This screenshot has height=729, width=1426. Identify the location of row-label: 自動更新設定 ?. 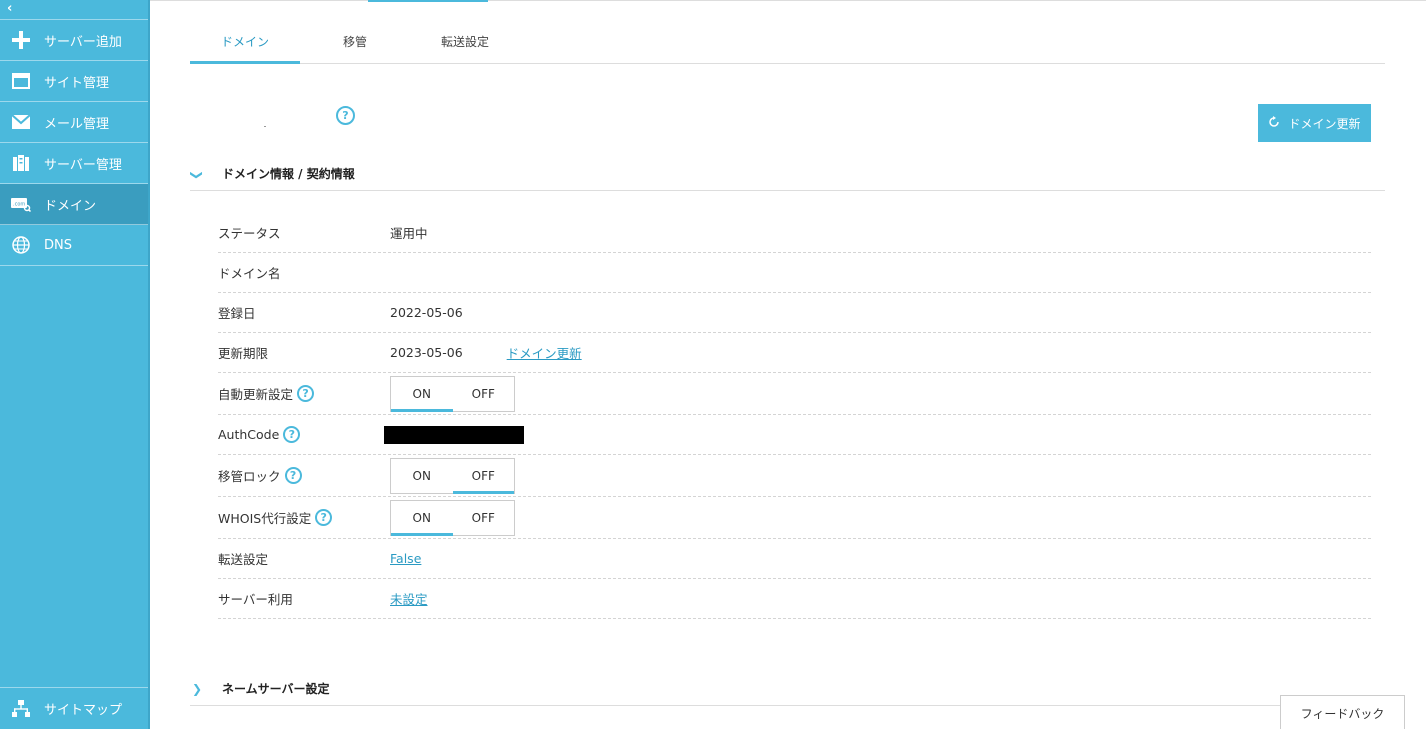
(304, 393).